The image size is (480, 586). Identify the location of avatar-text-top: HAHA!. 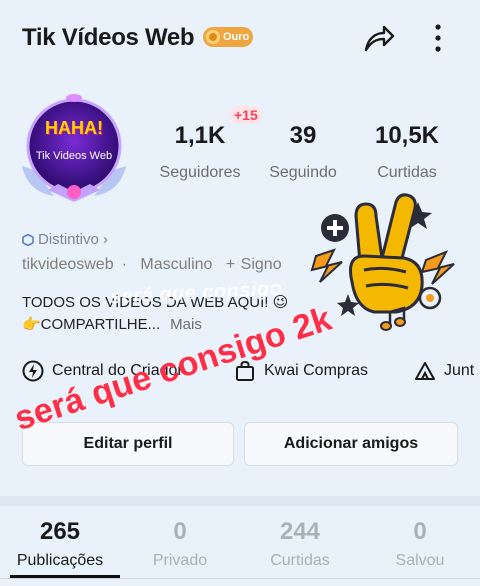
(74, 128).